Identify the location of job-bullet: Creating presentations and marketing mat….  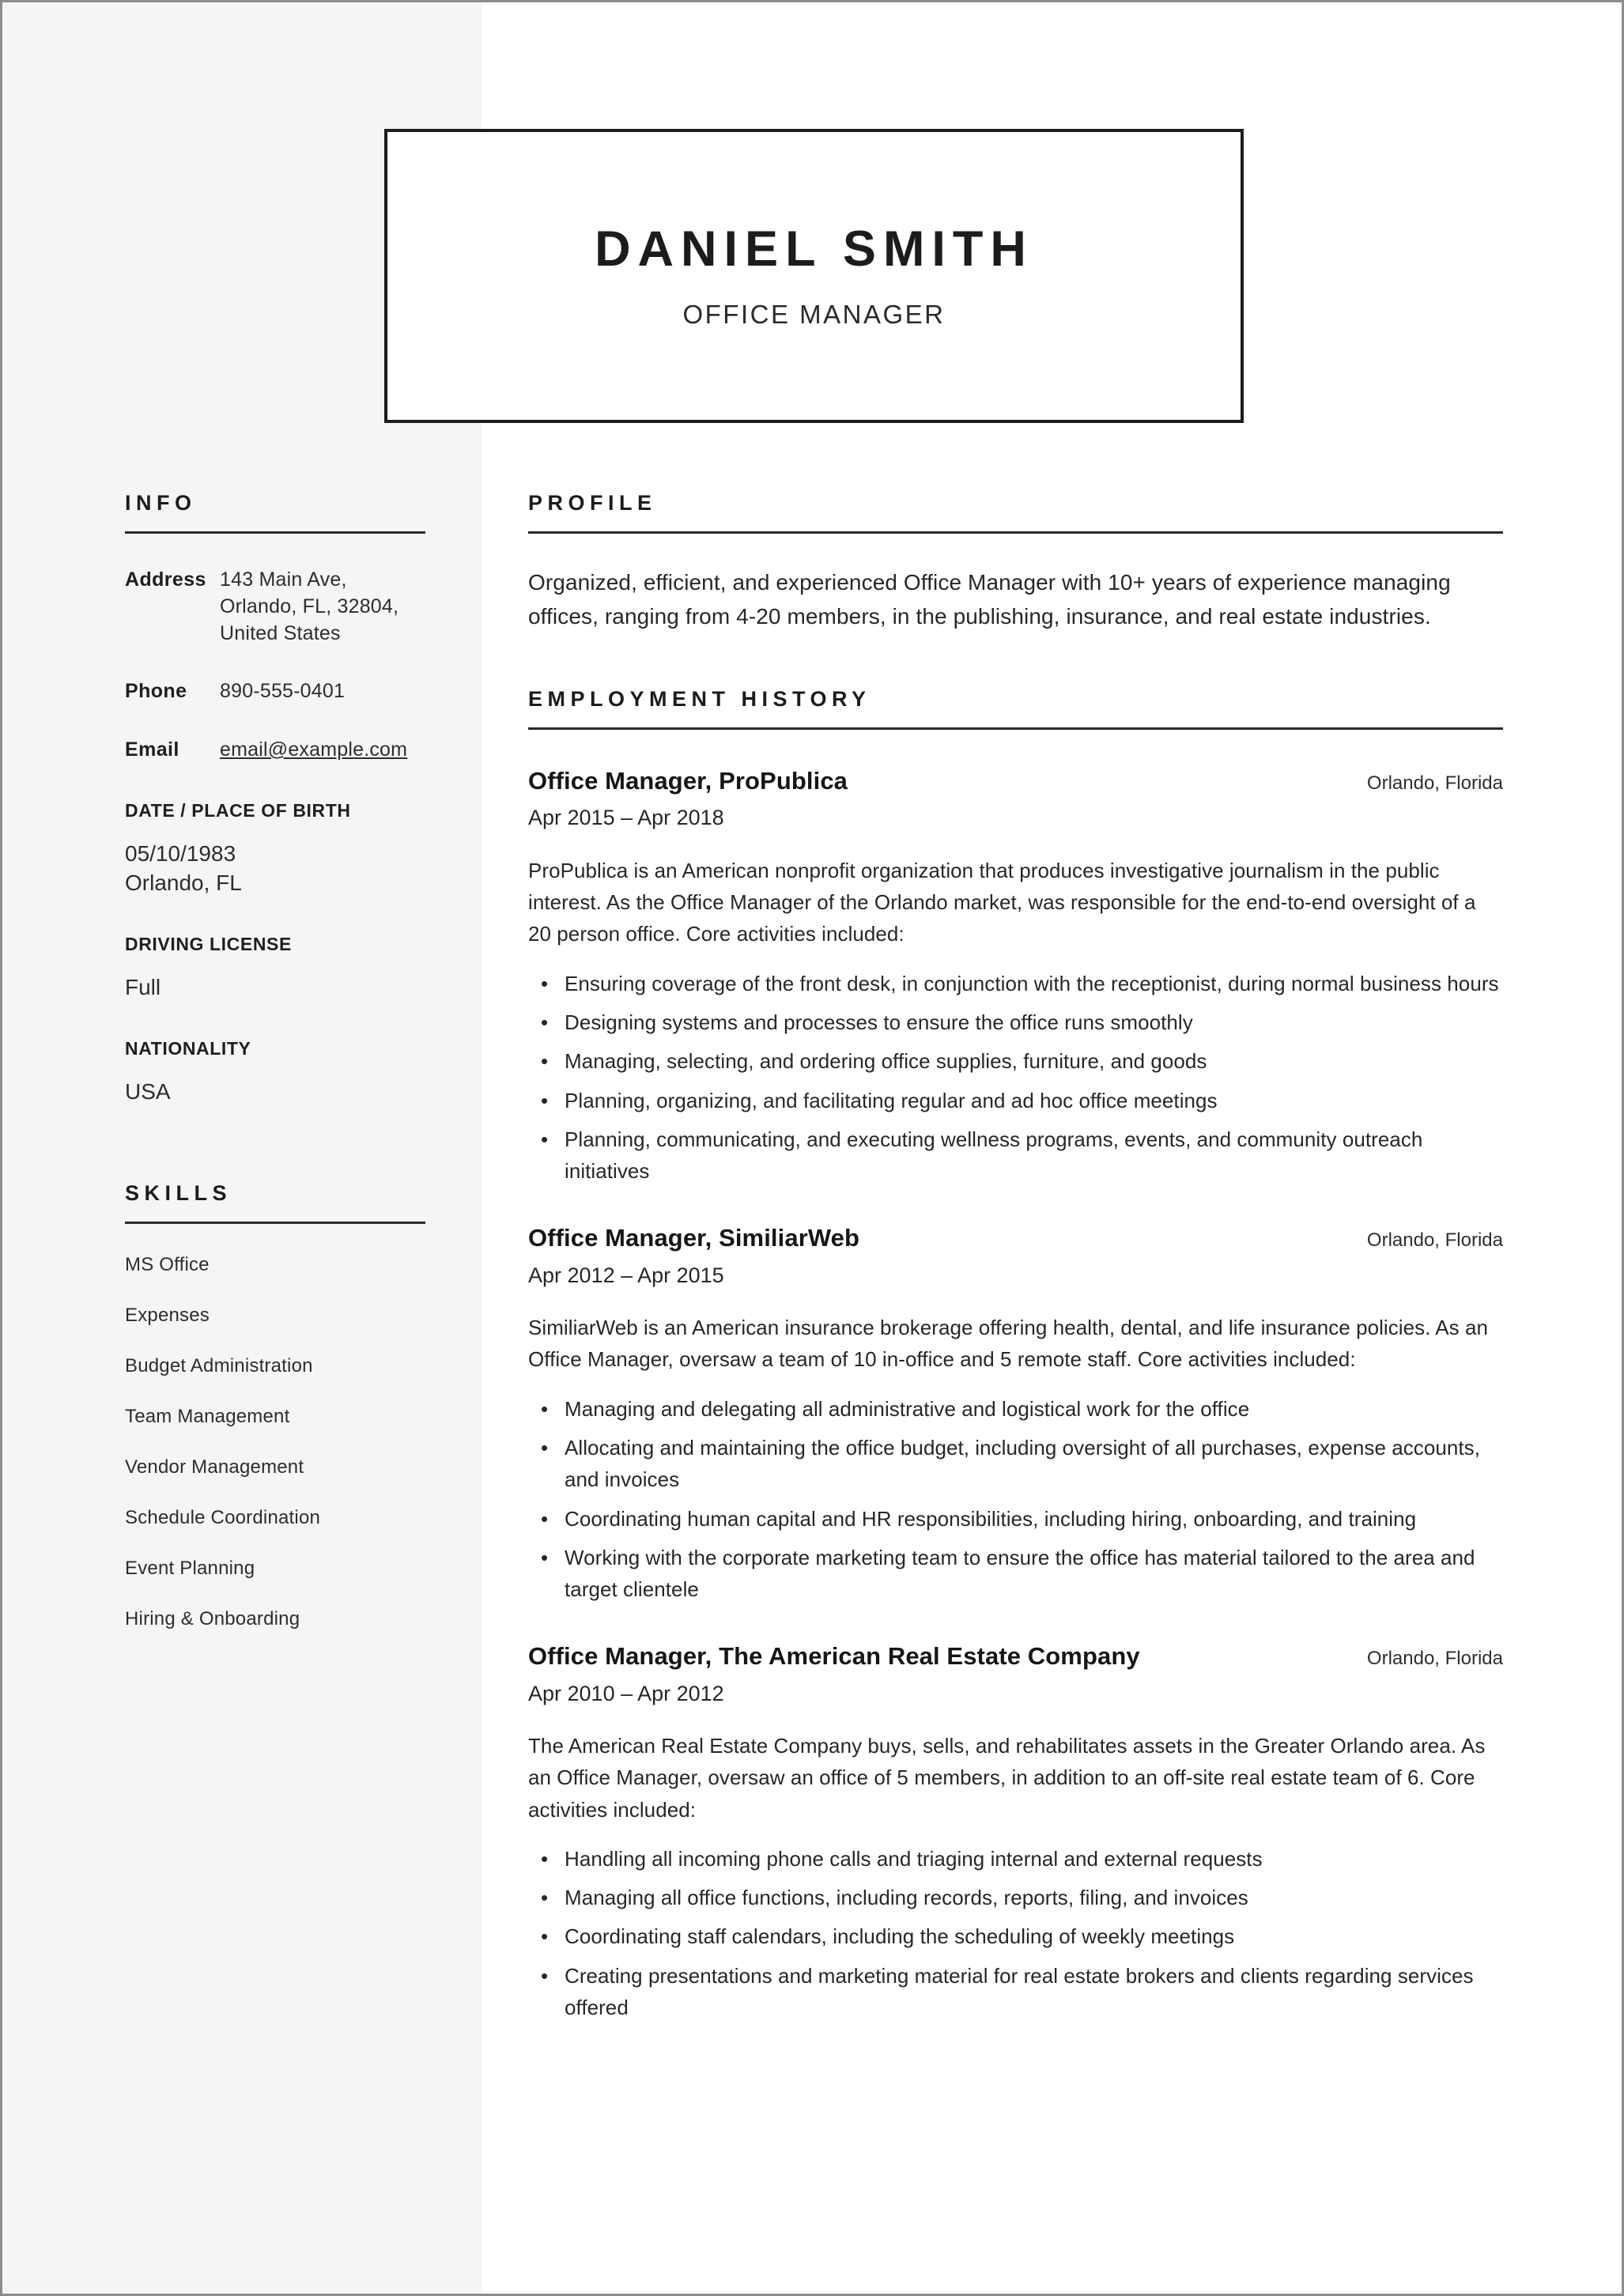
(1015, 1992).